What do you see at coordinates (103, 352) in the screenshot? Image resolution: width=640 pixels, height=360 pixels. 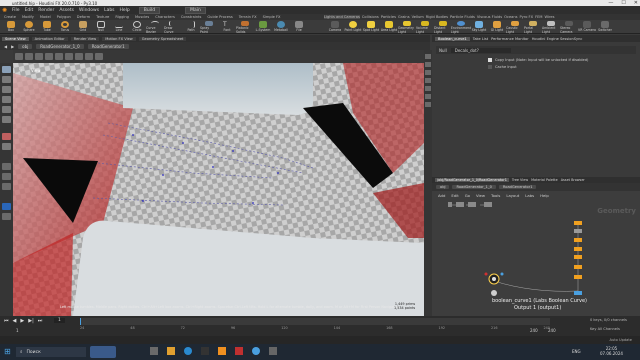 I see `widget-image-icon` at bounding box center [103, 352].